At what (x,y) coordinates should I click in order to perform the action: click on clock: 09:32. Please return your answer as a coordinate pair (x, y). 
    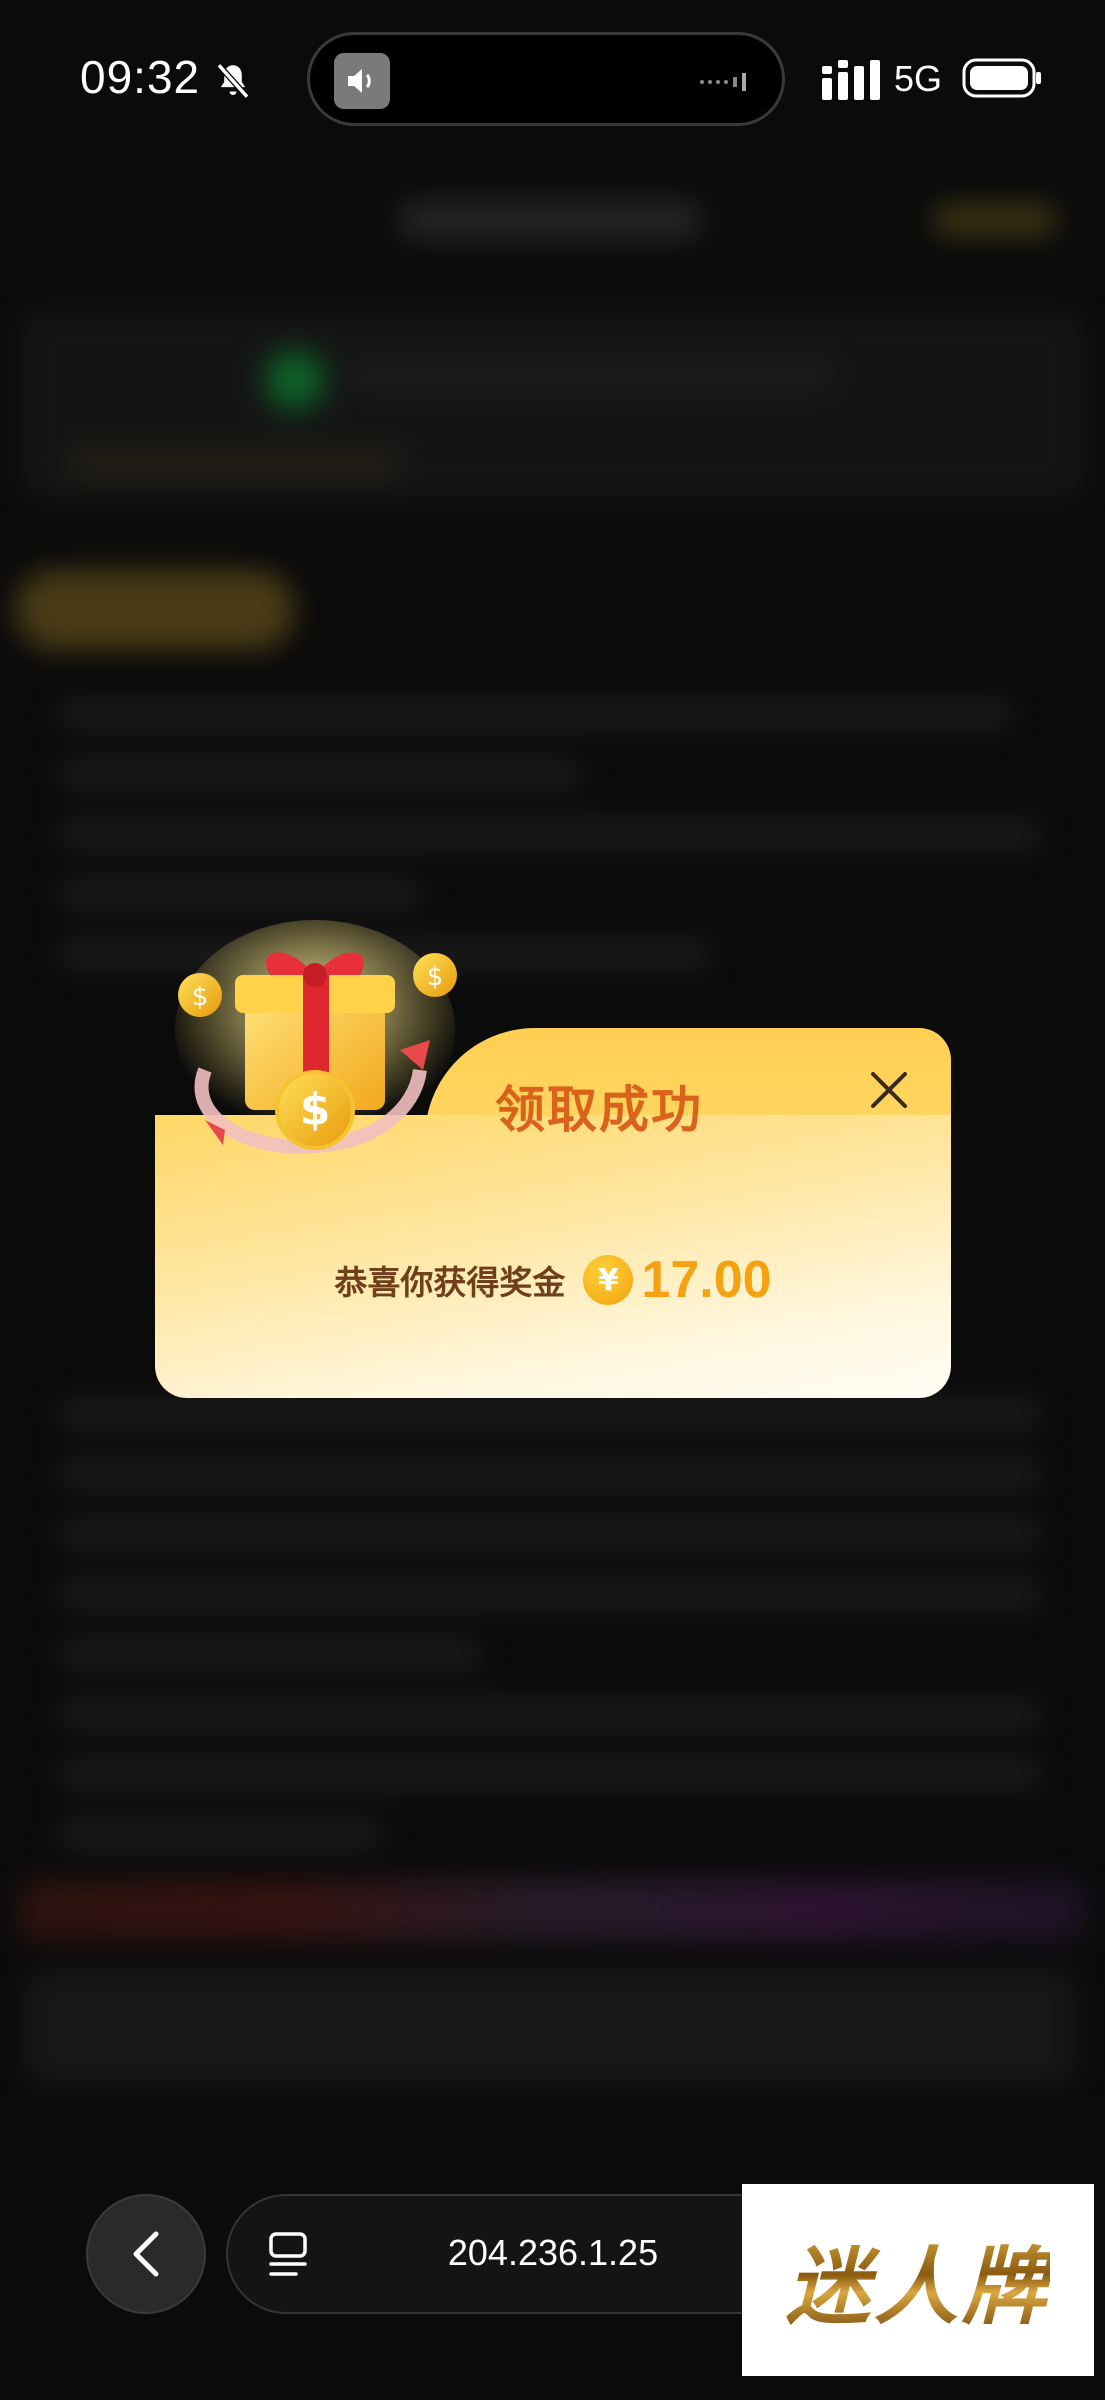
    Looking at the image, I should click on (140, 77).